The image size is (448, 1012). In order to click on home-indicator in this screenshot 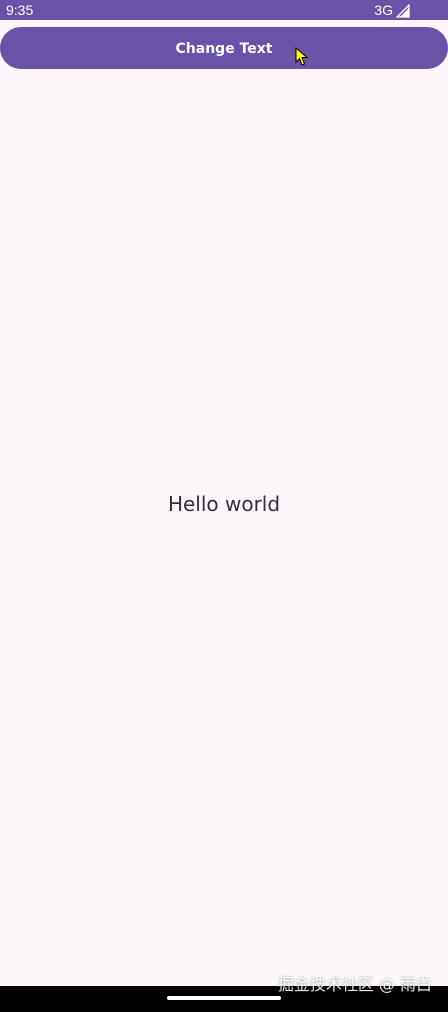, I will do `click(224, 998)`.